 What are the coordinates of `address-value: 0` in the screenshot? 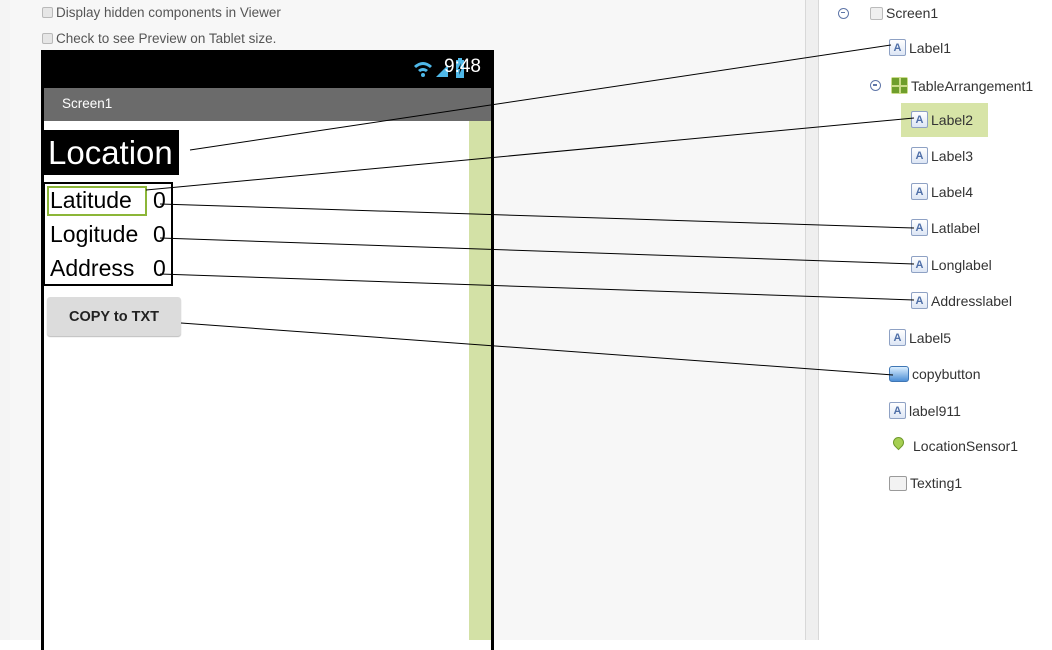 It's located at (159, 268).